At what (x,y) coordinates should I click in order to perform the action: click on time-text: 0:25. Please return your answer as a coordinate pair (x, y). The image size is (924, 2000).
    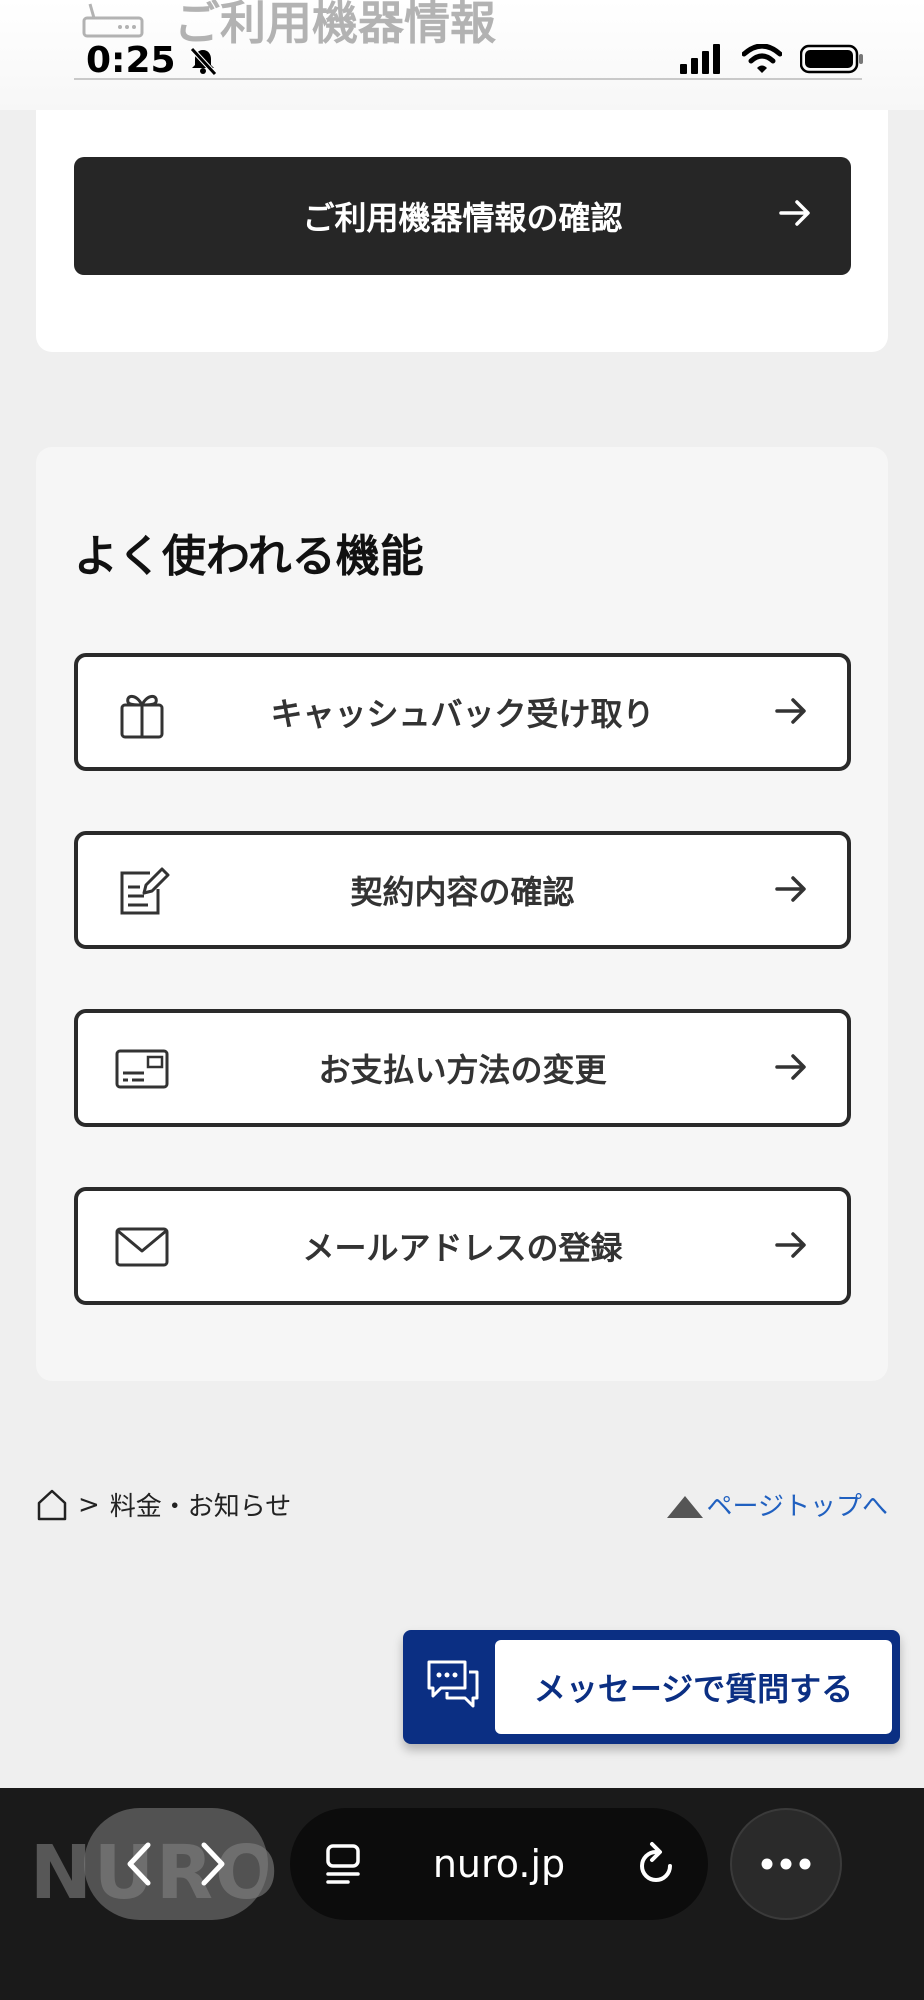
    Looking at the image, I should click on (131, 60).